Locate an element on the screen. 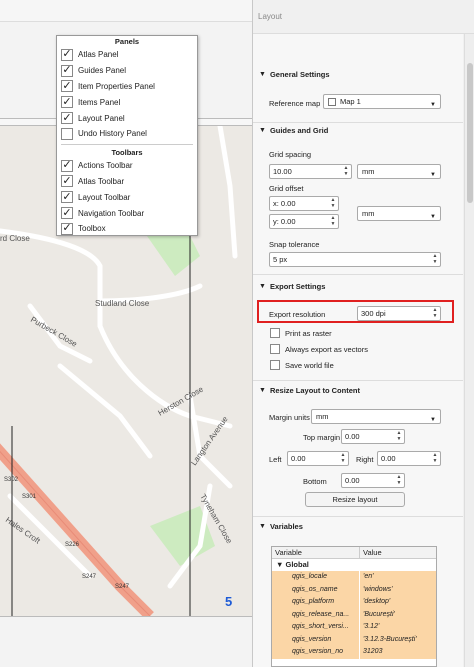  section-header-export: ▼ Export Settings is located at coordinates (360, 287).